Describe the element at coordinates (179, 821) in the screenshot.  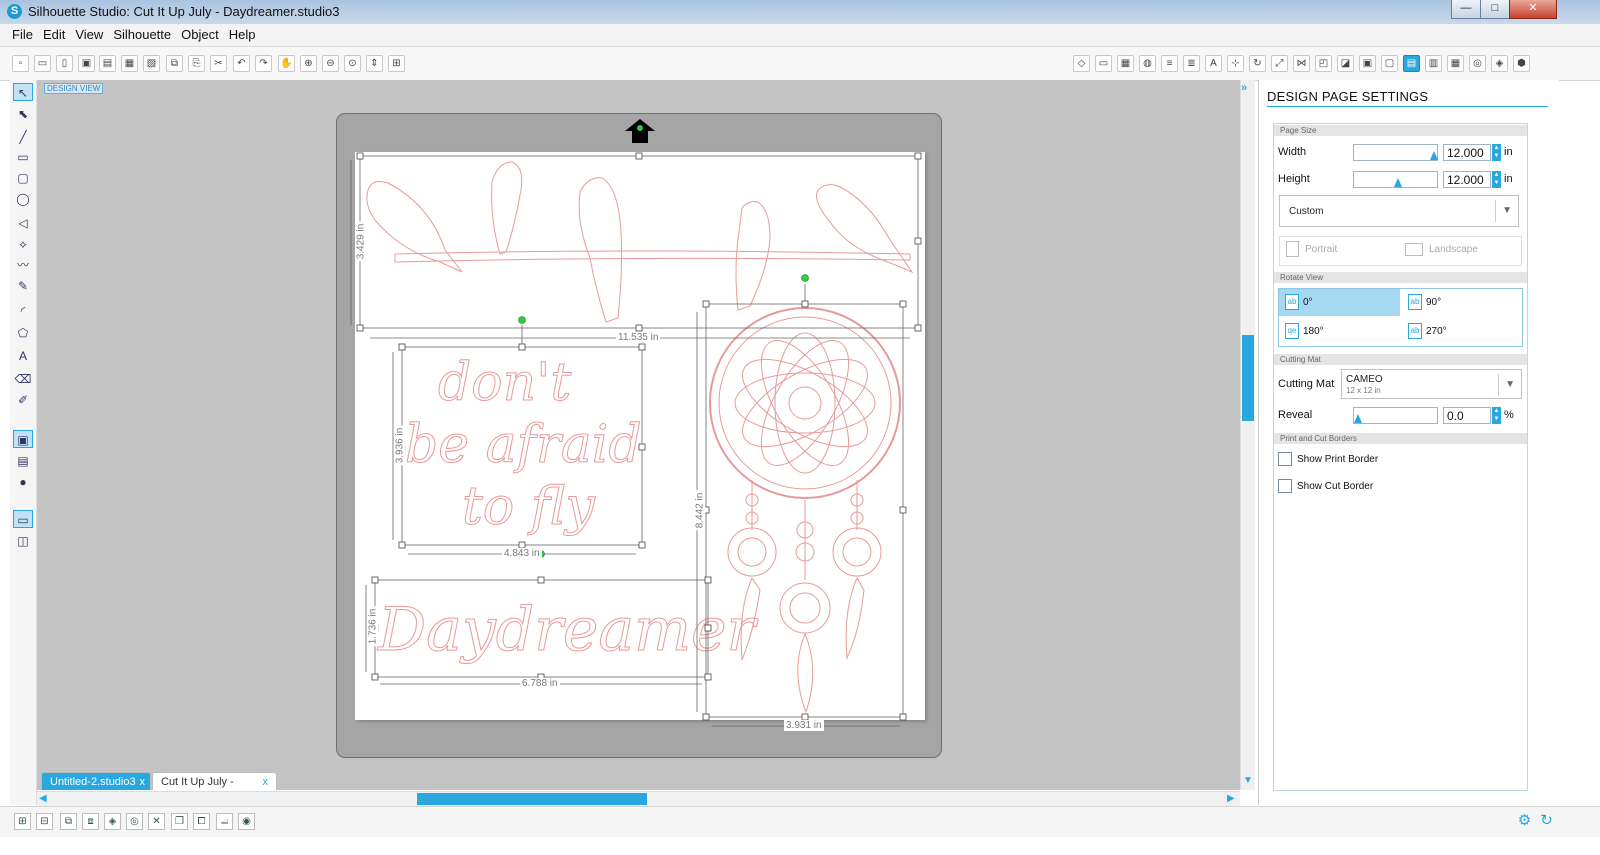
I see `duplicate-icon: ❐` at that location.